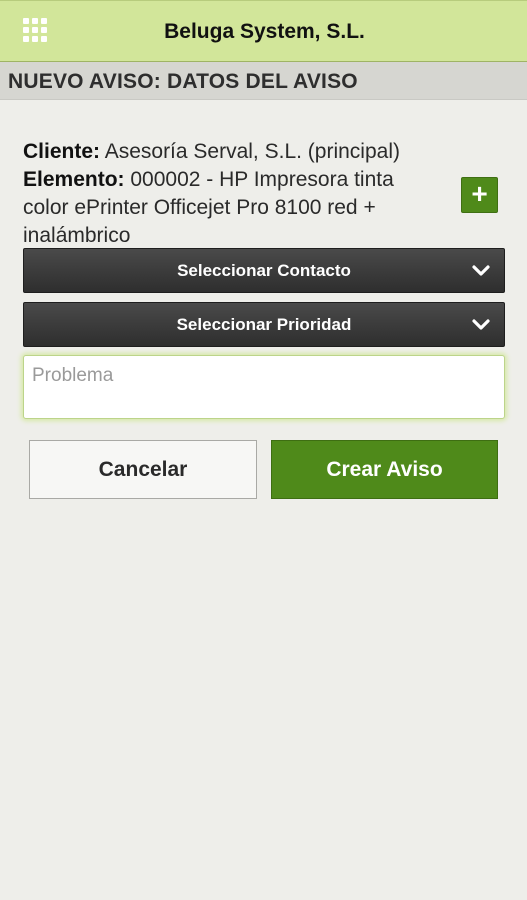 This screenshot has width=527, height=900. I want to click on select-prioridad-label: Seleccionar Prioridad, so click(264, 324).